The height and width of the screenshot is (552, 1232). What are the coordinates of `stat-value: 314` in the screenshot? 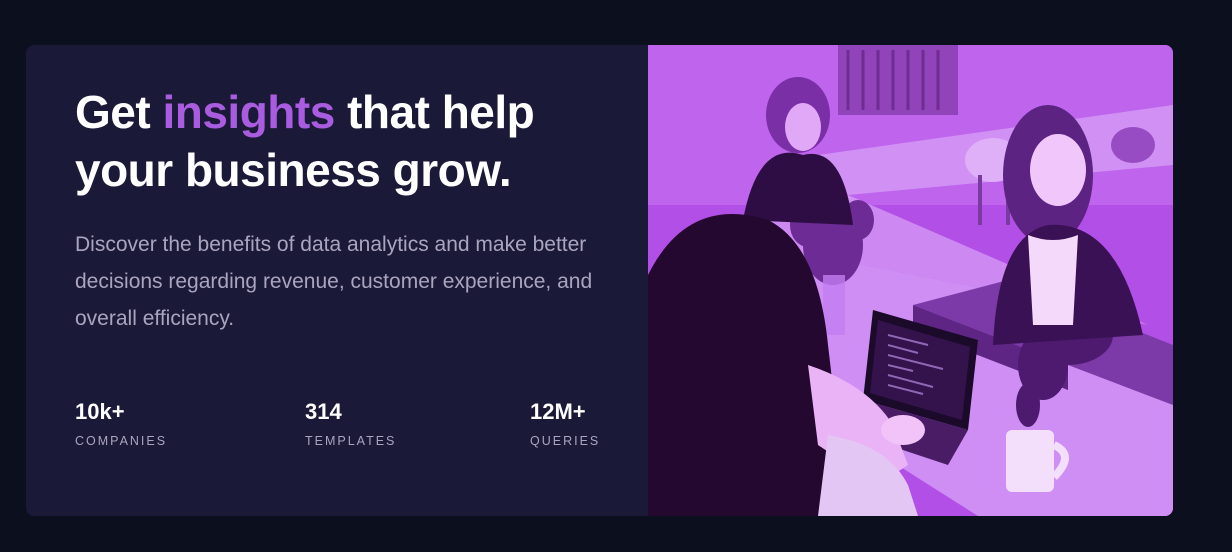 It's located at (323, 411).